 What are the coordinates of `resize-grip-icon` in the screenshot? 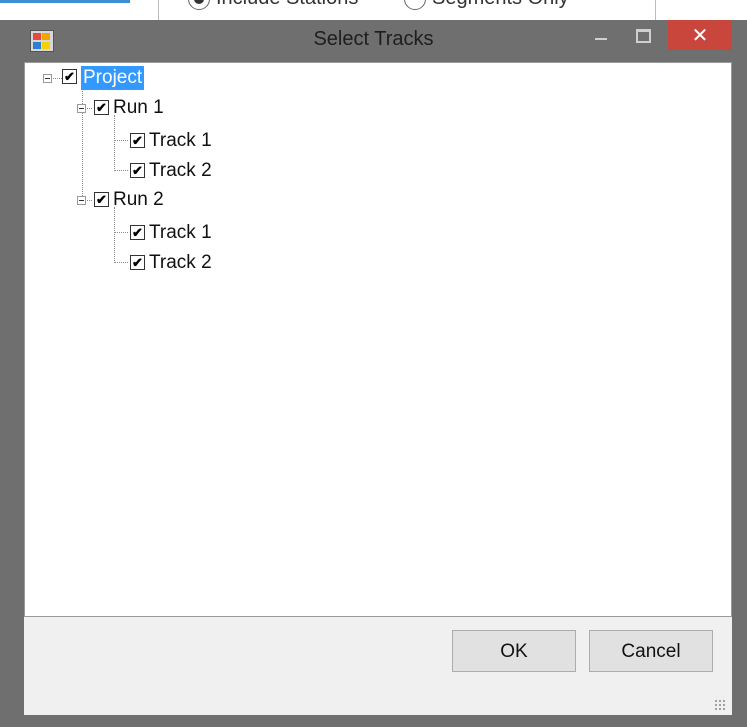 It's located at (720, 705).